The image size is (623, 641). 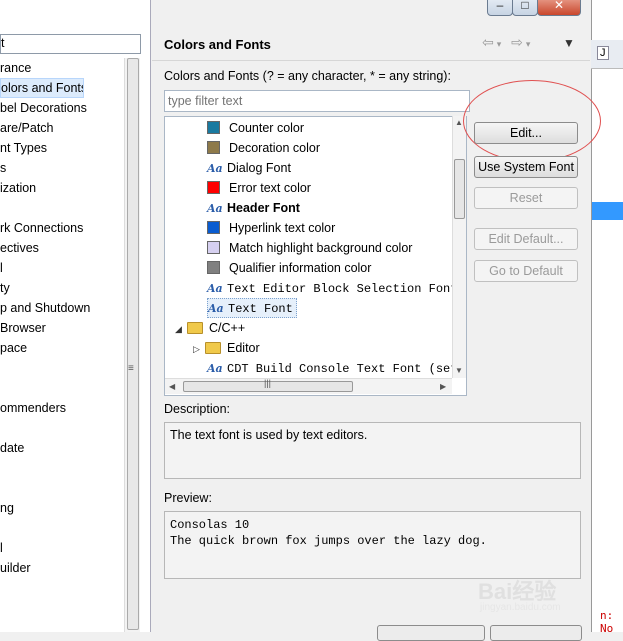 What do you see at coordinates (536, 633) in the screenshot?
I see `restore-defaults-button` at bounding box center [536, 633].